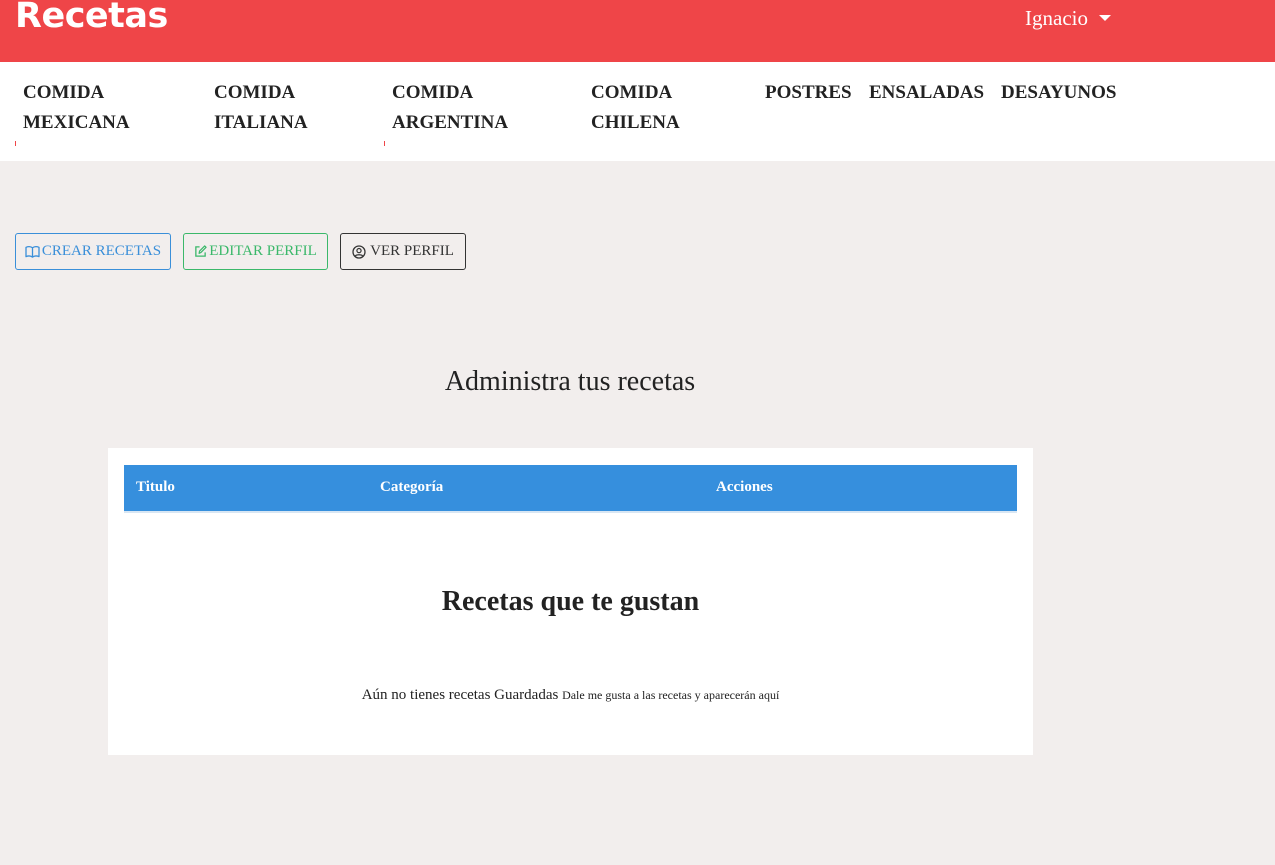  What do you see at coordinates (201, 251) in the screenshot?
I see `edit-square-icon` at bounding box center [201, 251].